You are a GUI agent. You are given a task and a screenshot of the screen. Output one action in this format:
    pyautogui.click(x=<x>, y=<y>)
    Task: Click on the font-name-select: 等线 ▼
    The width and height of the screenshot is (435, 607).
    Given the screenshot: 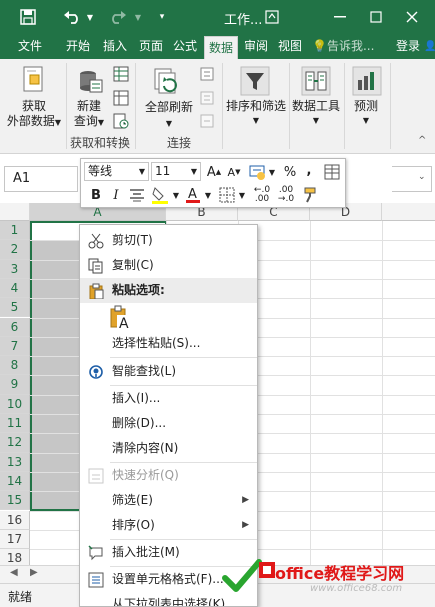 What is the action you would take?
    pyautogui.click(x=116, y=171)
    